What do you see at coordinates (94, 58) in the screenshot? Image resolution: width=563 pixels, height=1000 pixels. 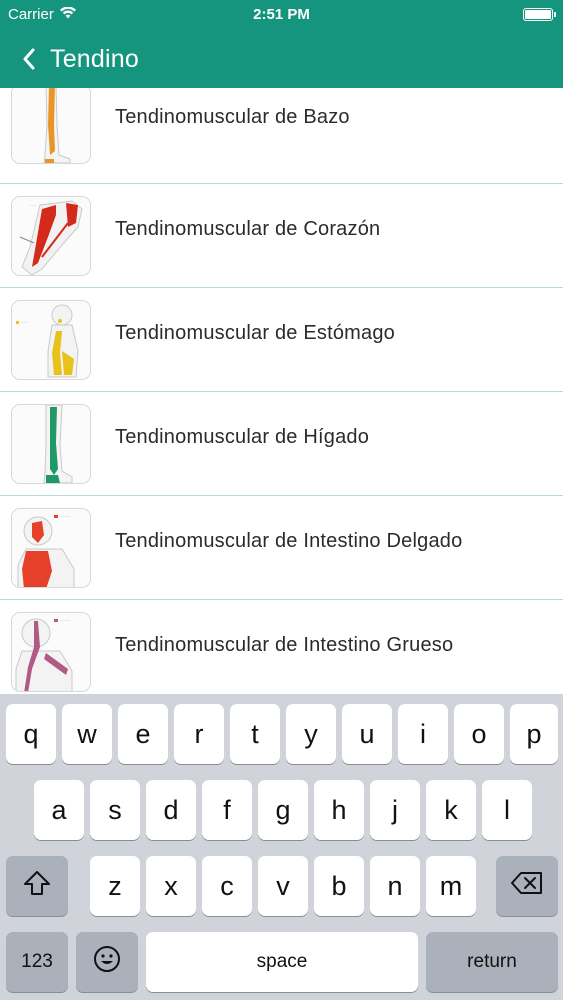 I see `page-title: Tendino` at bounding box center [94, 58].